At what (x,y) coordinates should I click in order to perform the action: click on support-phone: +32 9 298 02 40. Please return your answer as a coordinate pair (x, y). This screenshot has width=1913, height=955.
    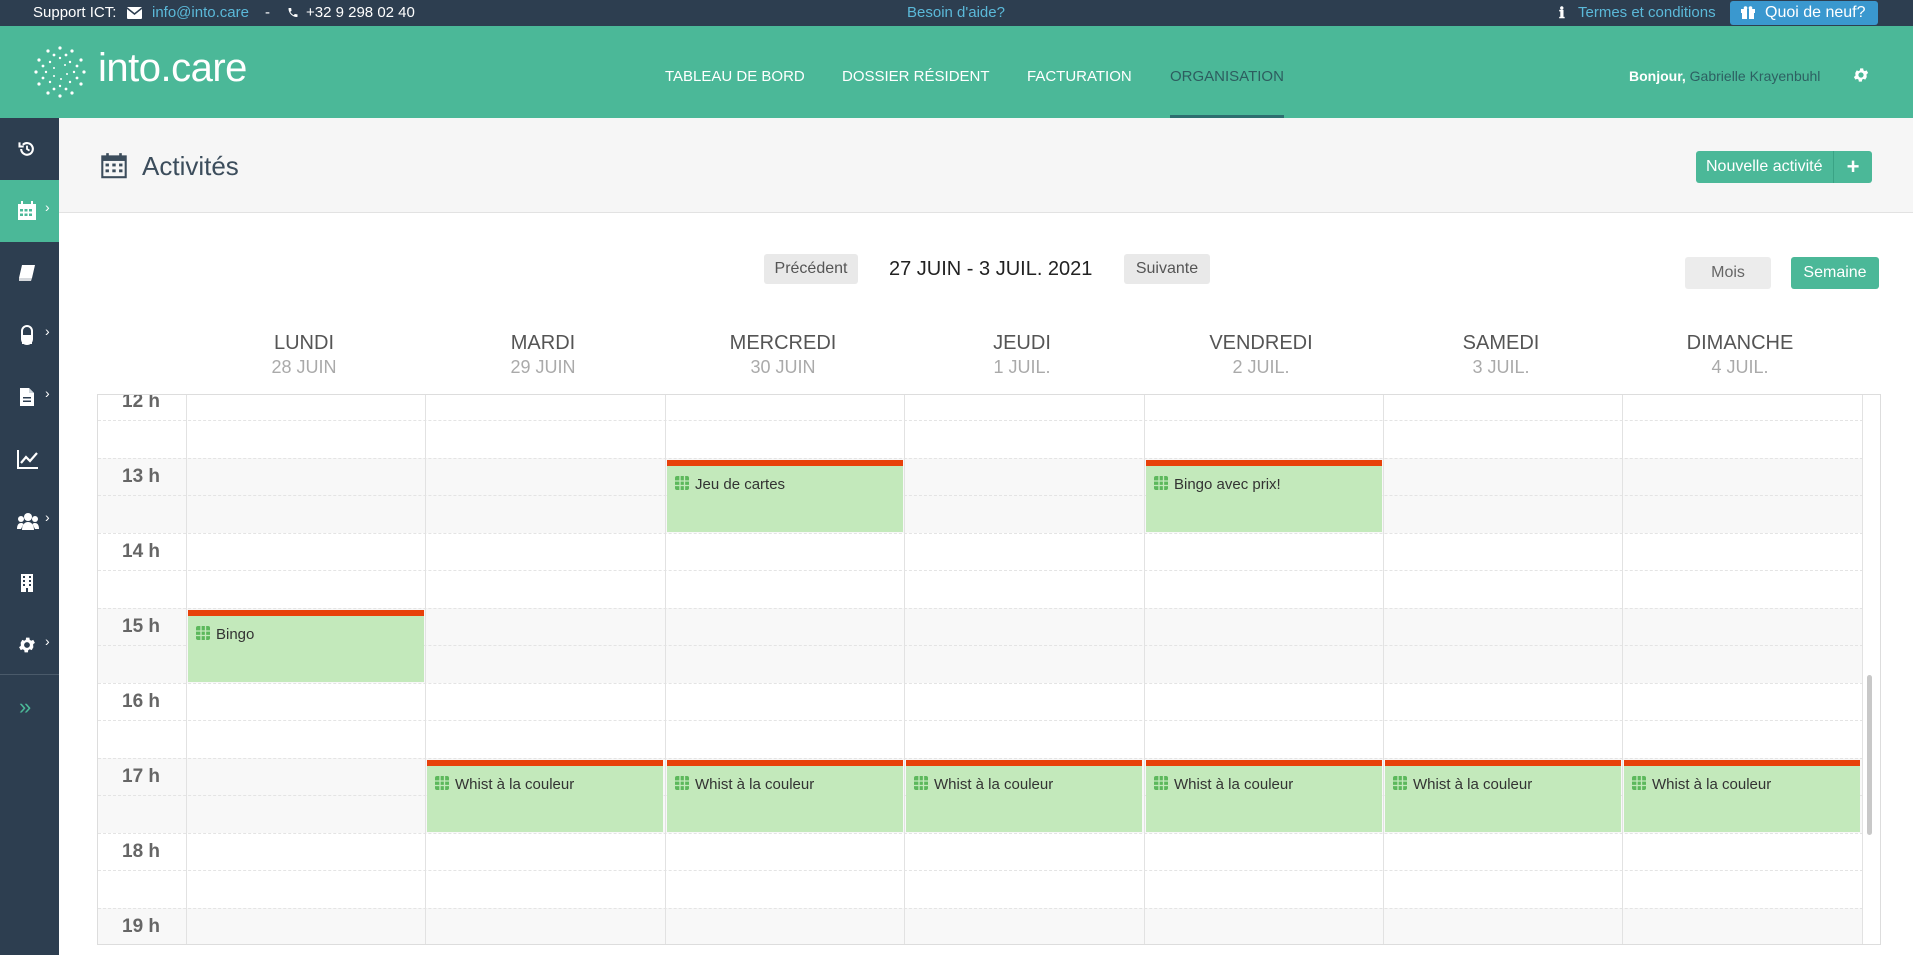
    Looking at the image, I should click on (360, 12).